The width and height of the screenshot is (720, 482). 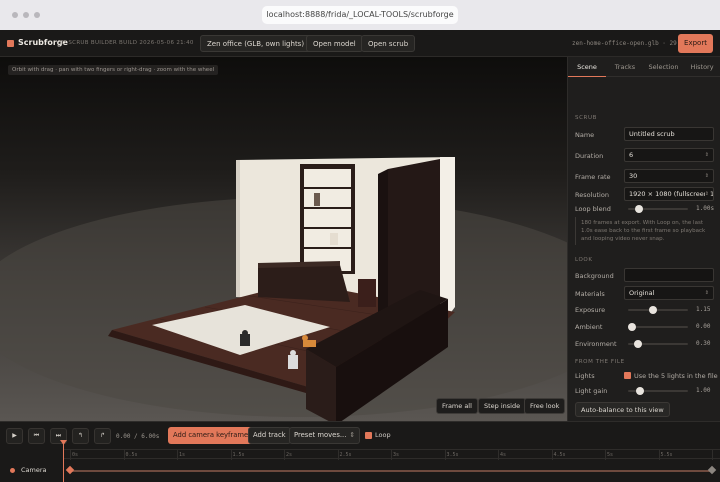 What do you see at coordinates (594, 276) in the screenshot?
I see `background-label: Background` at bounding box center [594, 276].